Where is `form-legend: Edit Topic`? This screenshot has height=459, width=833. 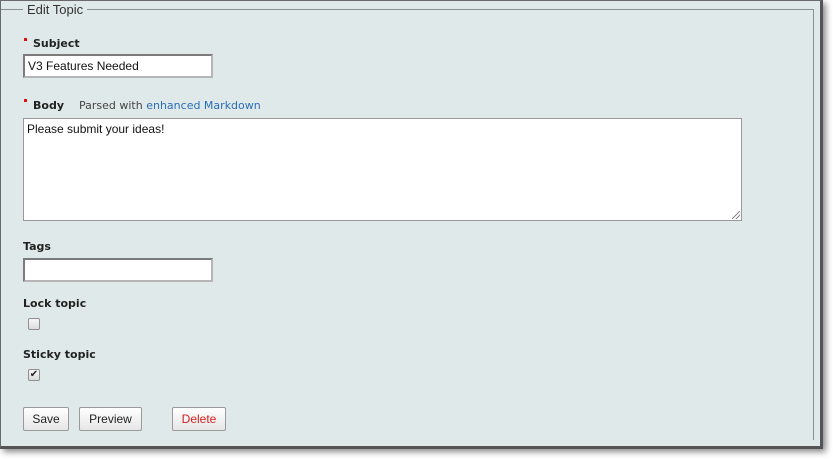 form-legend: Edit Topic is located at coordinates (55, 9).